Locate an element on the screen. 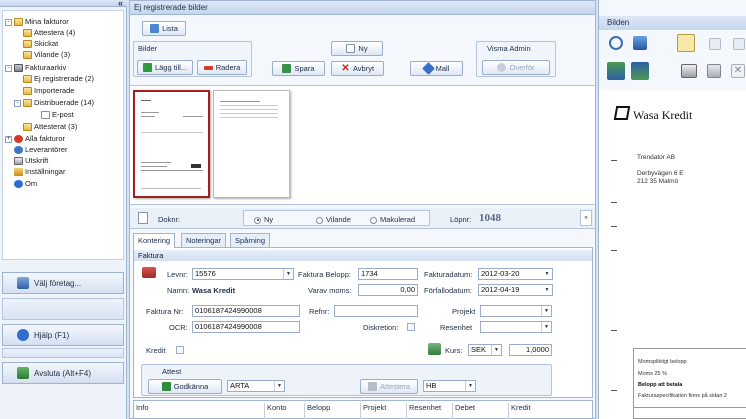  approver-select: ARTA ▼ is located at coordinates (256, 386).